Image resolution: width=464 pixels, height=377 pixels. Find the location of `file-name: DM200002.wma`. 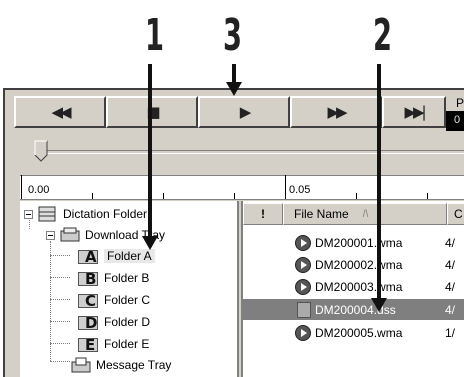

file-name: DM200002.wma is located at coordinates (359, 264).